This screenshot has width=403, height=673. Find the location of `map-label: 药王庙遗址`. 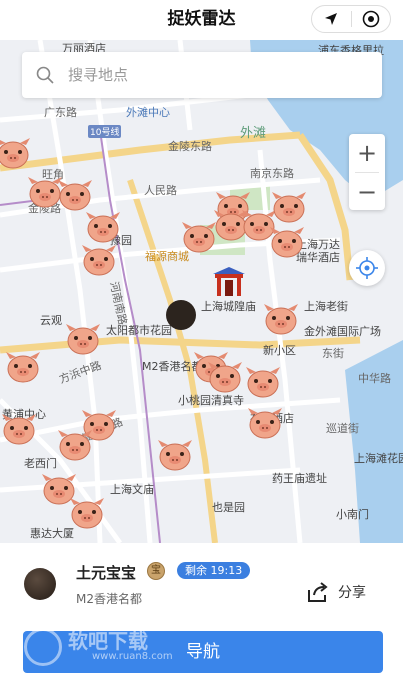

map-label: 药王庙遗址 is located at coordinates (299, 478).